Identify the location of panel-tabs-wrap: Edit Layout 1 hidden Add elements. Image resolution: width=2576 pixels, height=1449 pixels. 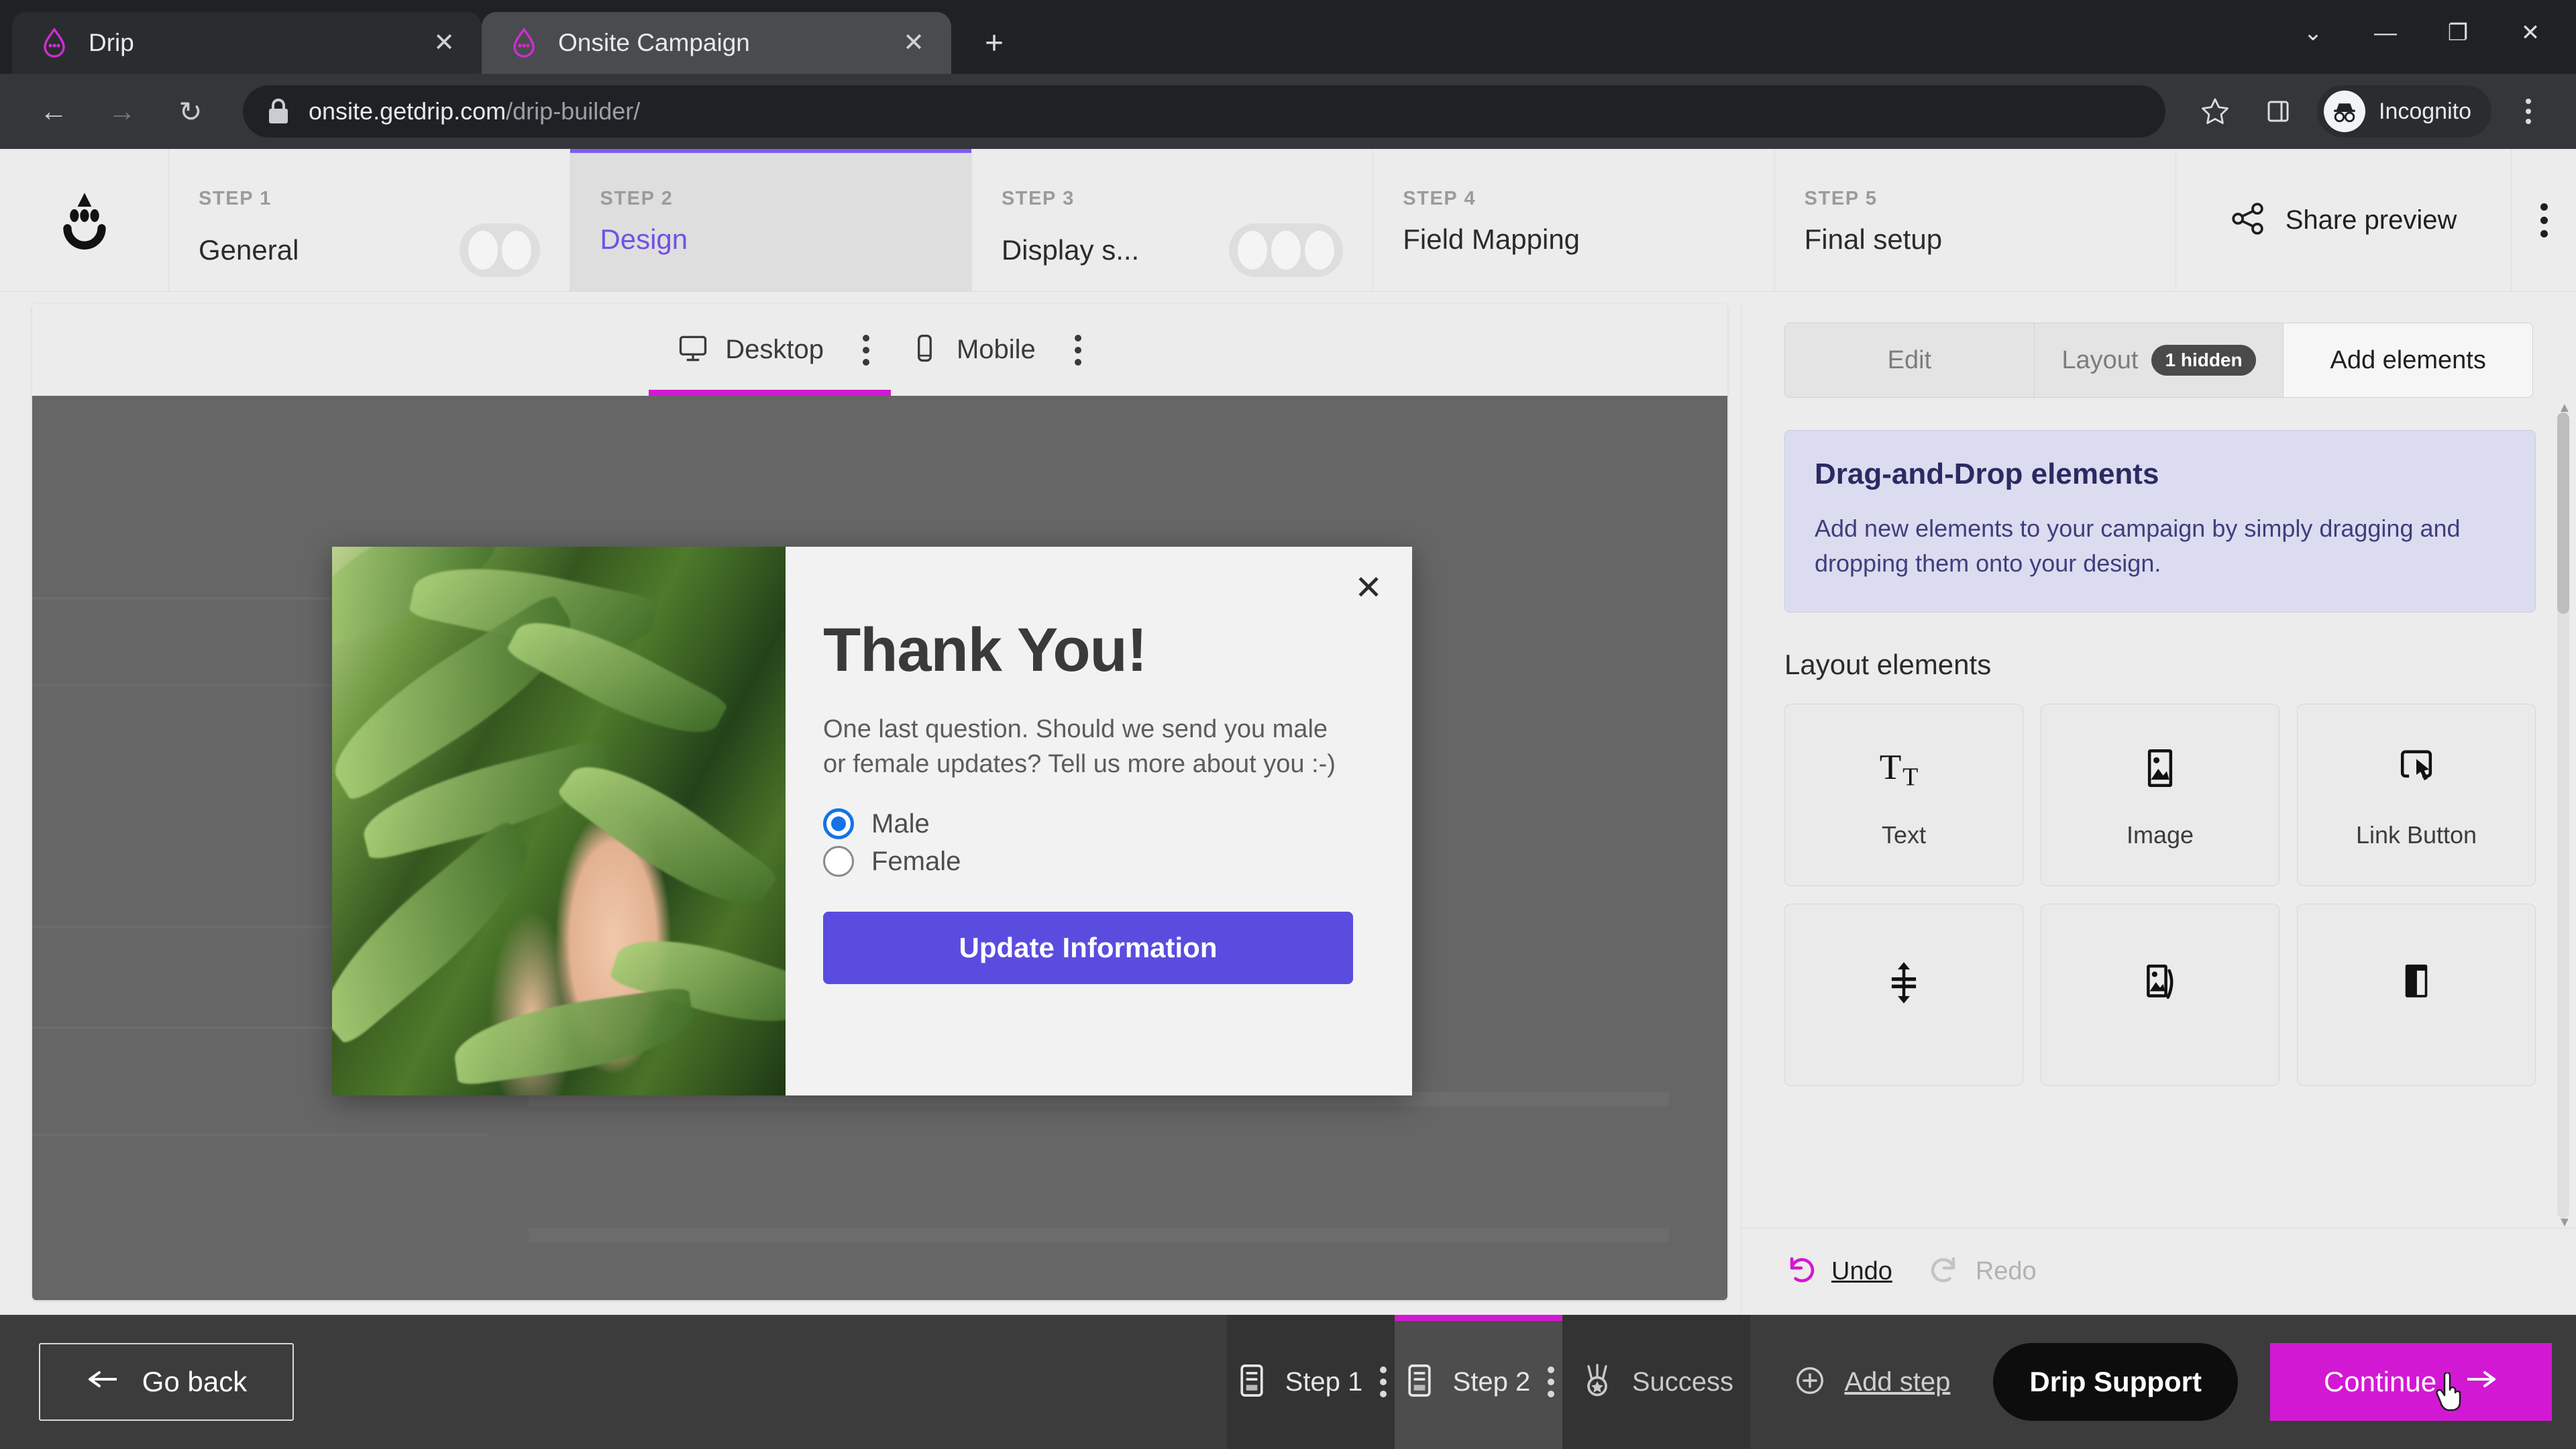
(2158, 351).